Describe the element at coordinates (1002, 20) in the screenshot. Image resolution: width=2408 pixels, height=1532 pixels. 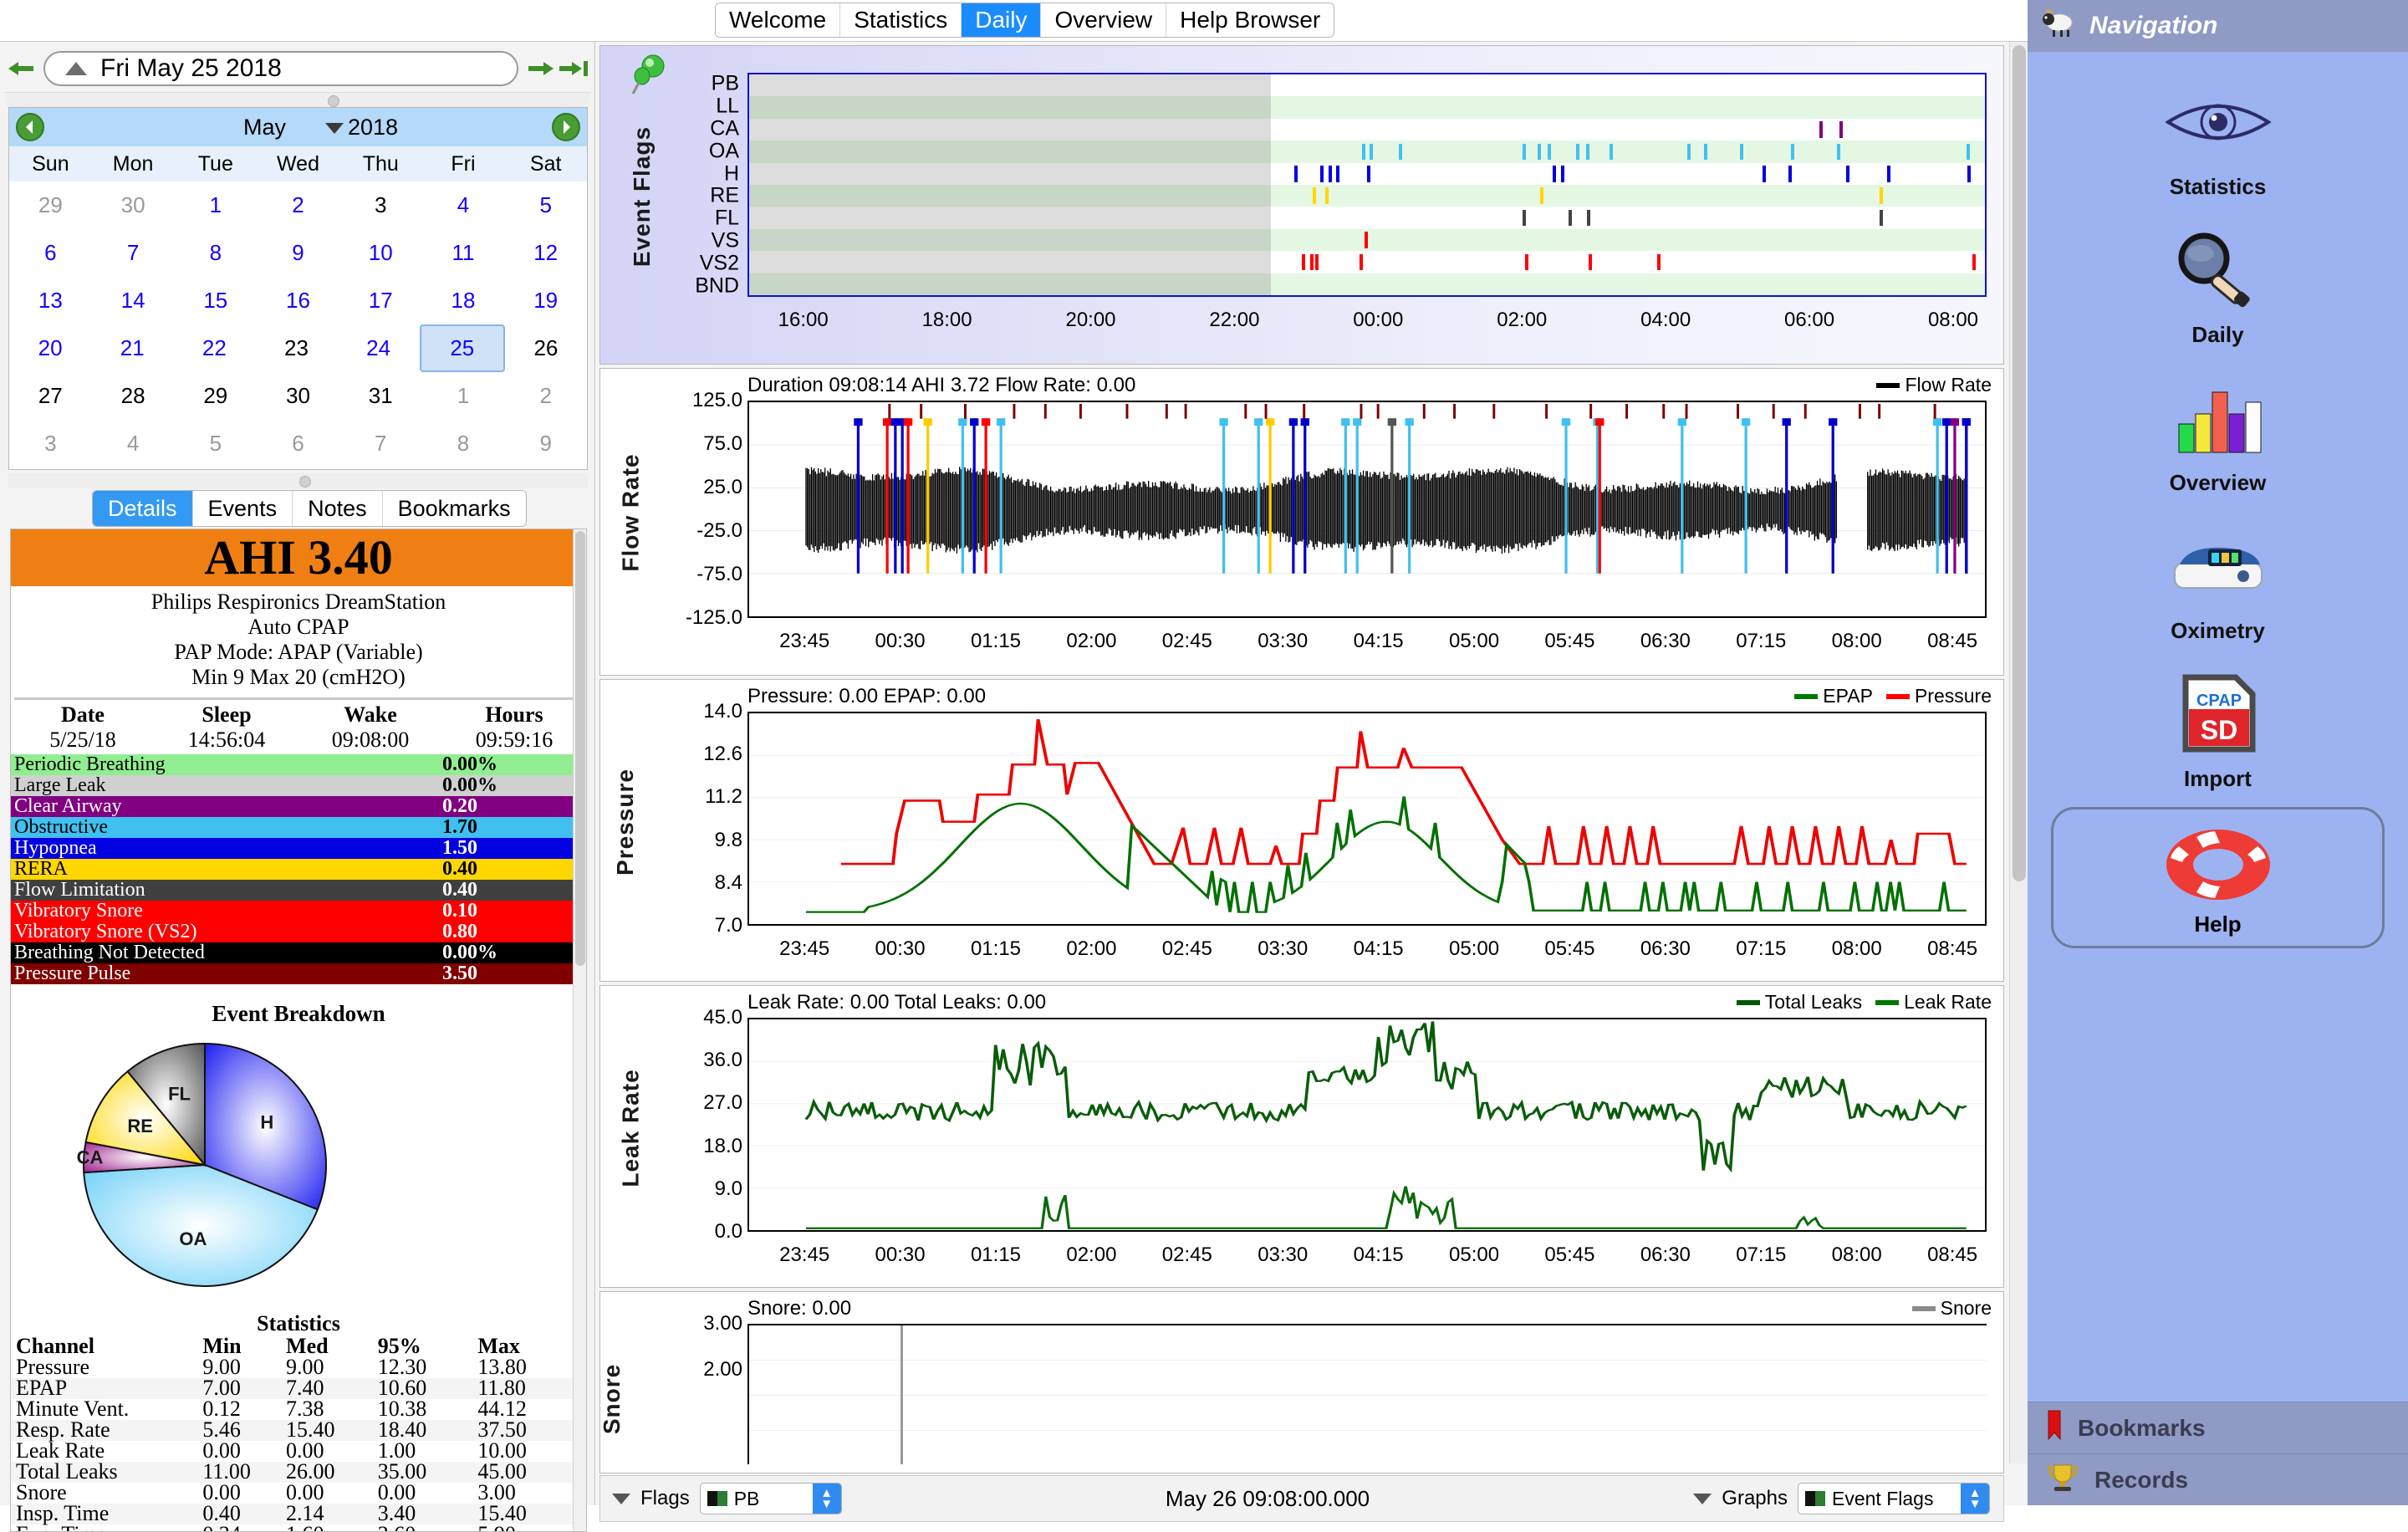
I see `tab-daily: Daily` at that location.